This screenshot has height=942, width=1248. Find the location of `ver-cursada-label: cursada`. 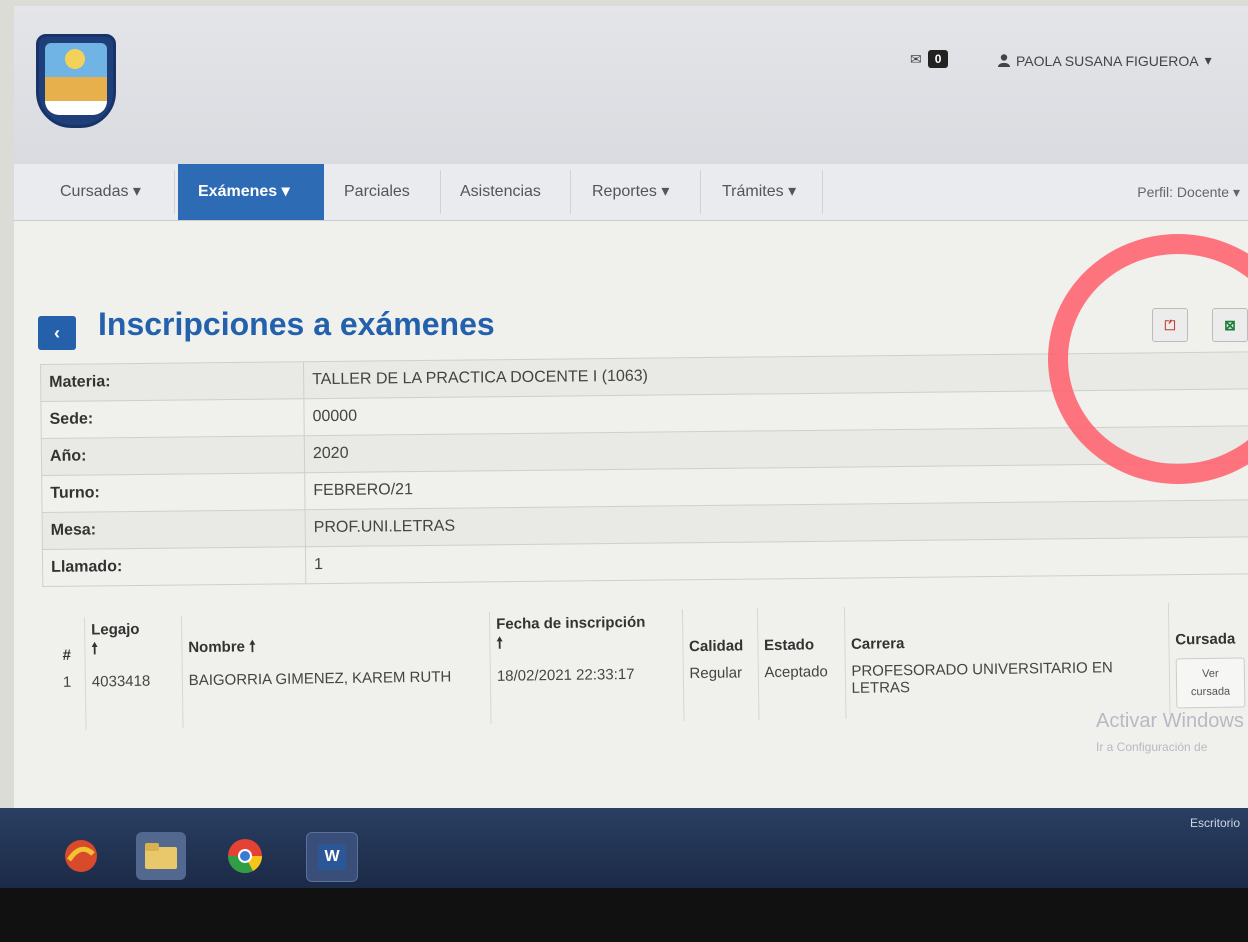

ver-cursada-label: cursada is located at coordinates (1210, 692).